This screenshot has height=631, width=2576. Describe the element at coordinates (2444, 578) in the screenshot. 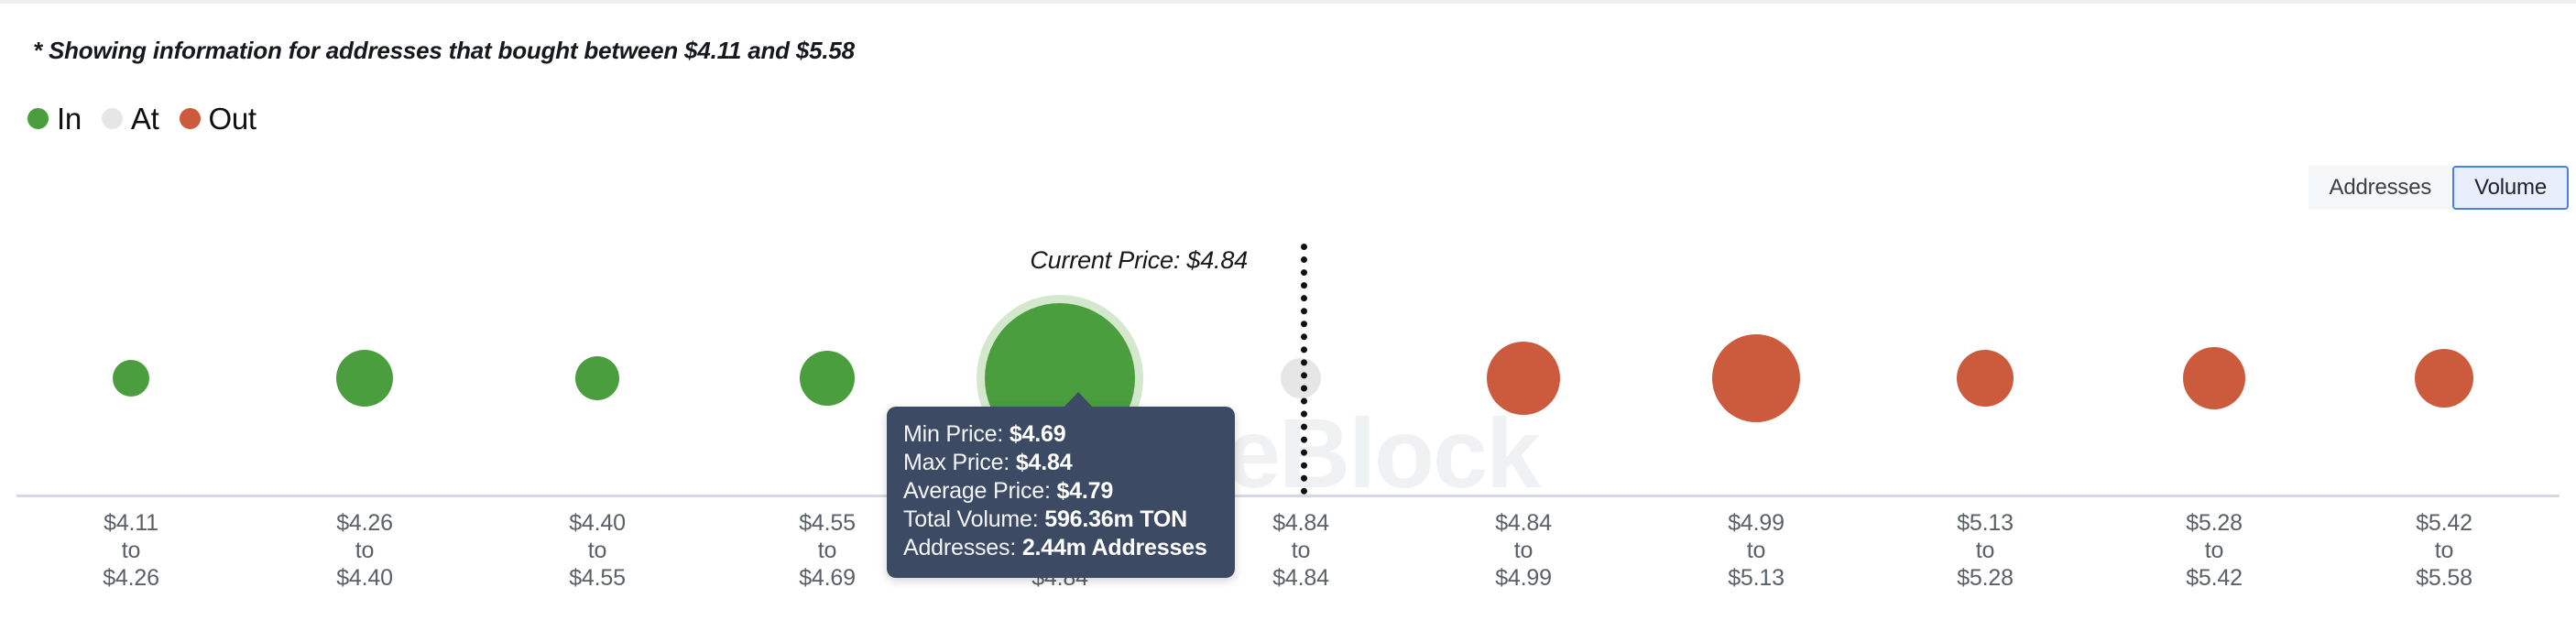

I see `x-tick-max: $5.58` at that location.